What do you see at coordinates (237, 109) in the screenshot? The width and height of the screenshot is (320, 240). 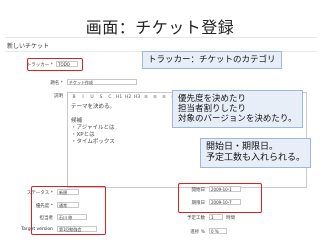 I see `attributes-callout: 優先度を決めたり 担当者割りしたり 対象のバージョンを決めたり。` at bounding box center [237, 109].